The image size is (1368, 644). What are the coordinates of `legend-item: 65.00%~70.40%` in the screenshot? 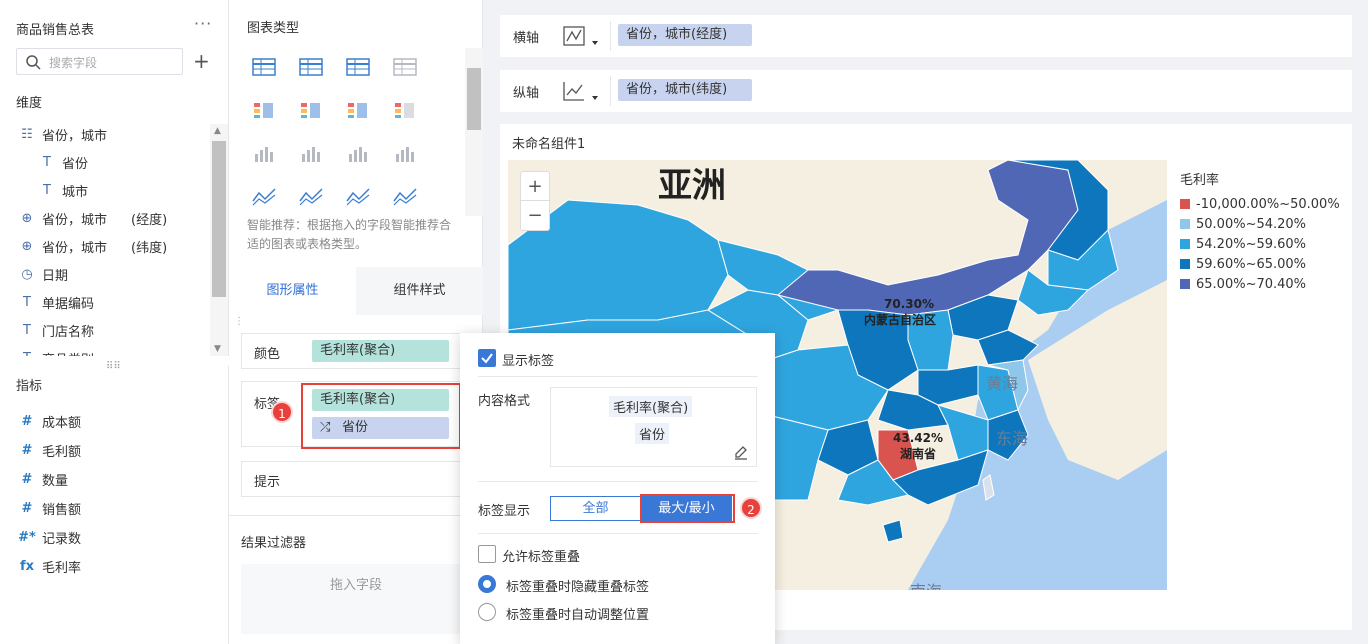 It's located at (1260, 284).